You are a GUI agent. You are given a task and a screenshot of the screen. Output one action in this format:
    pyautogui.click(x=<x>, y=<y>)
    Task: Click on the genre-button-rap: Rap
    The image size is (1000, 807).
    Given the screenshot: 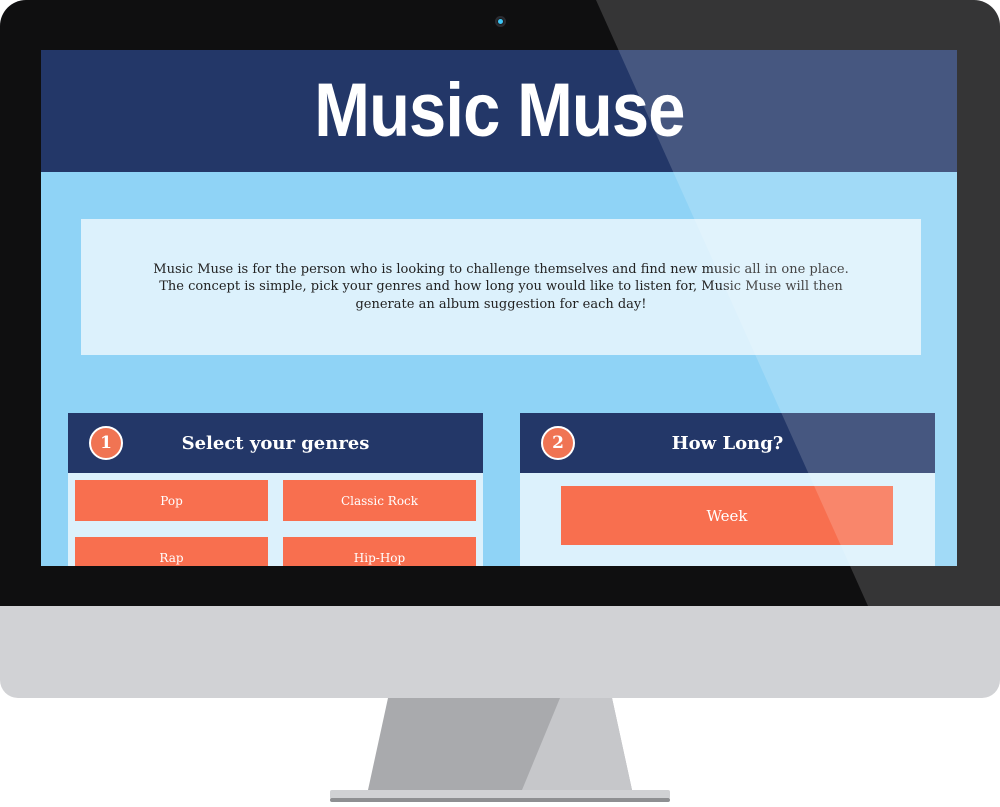 What is the action you would take?
    pyautogui.click(x=171, y=551)
    